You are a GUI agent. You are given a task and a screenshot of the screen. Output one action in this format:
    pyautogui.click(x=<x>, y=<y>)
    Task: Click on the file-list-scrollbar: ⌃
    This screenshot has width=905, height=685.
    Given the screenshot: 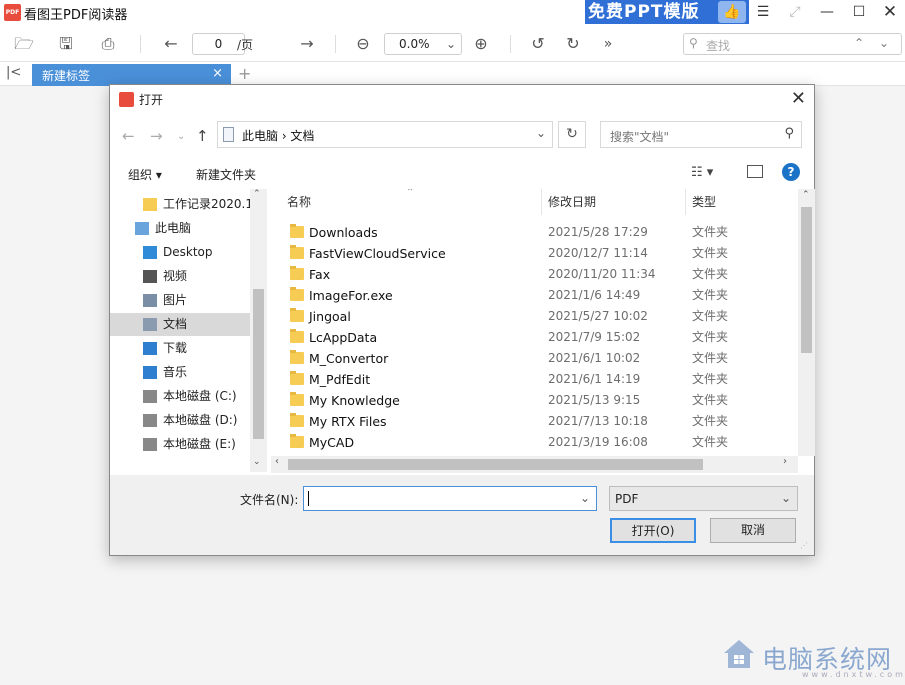 What is the action you would take?
    pyautogui.click(x=806, y=322)
    